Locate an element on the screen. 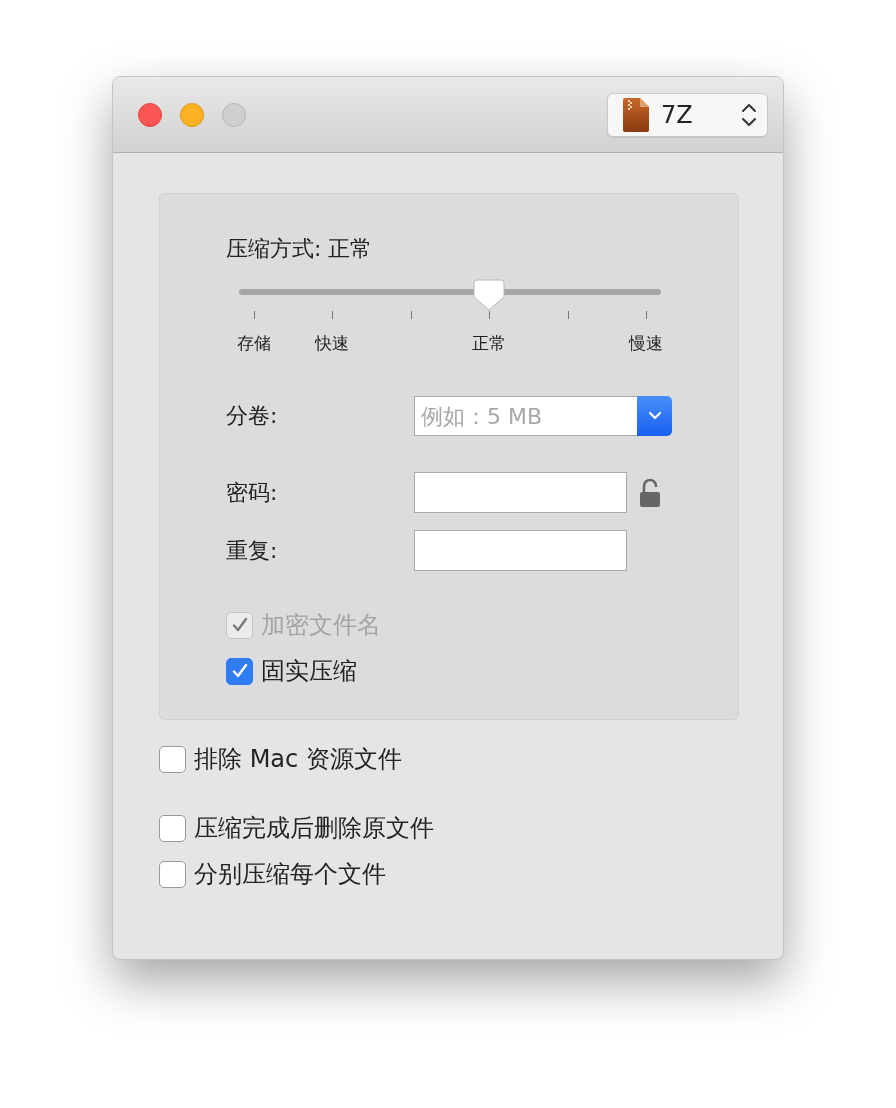  dropdown-button is located at coordinates (654, 416).